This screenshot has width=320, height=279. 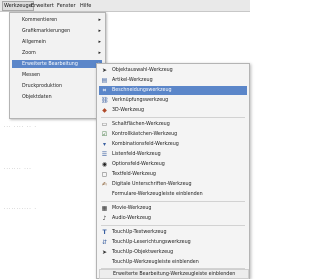 I want to click on reading-order-icon: ⇵, so click(x=104, y=242).